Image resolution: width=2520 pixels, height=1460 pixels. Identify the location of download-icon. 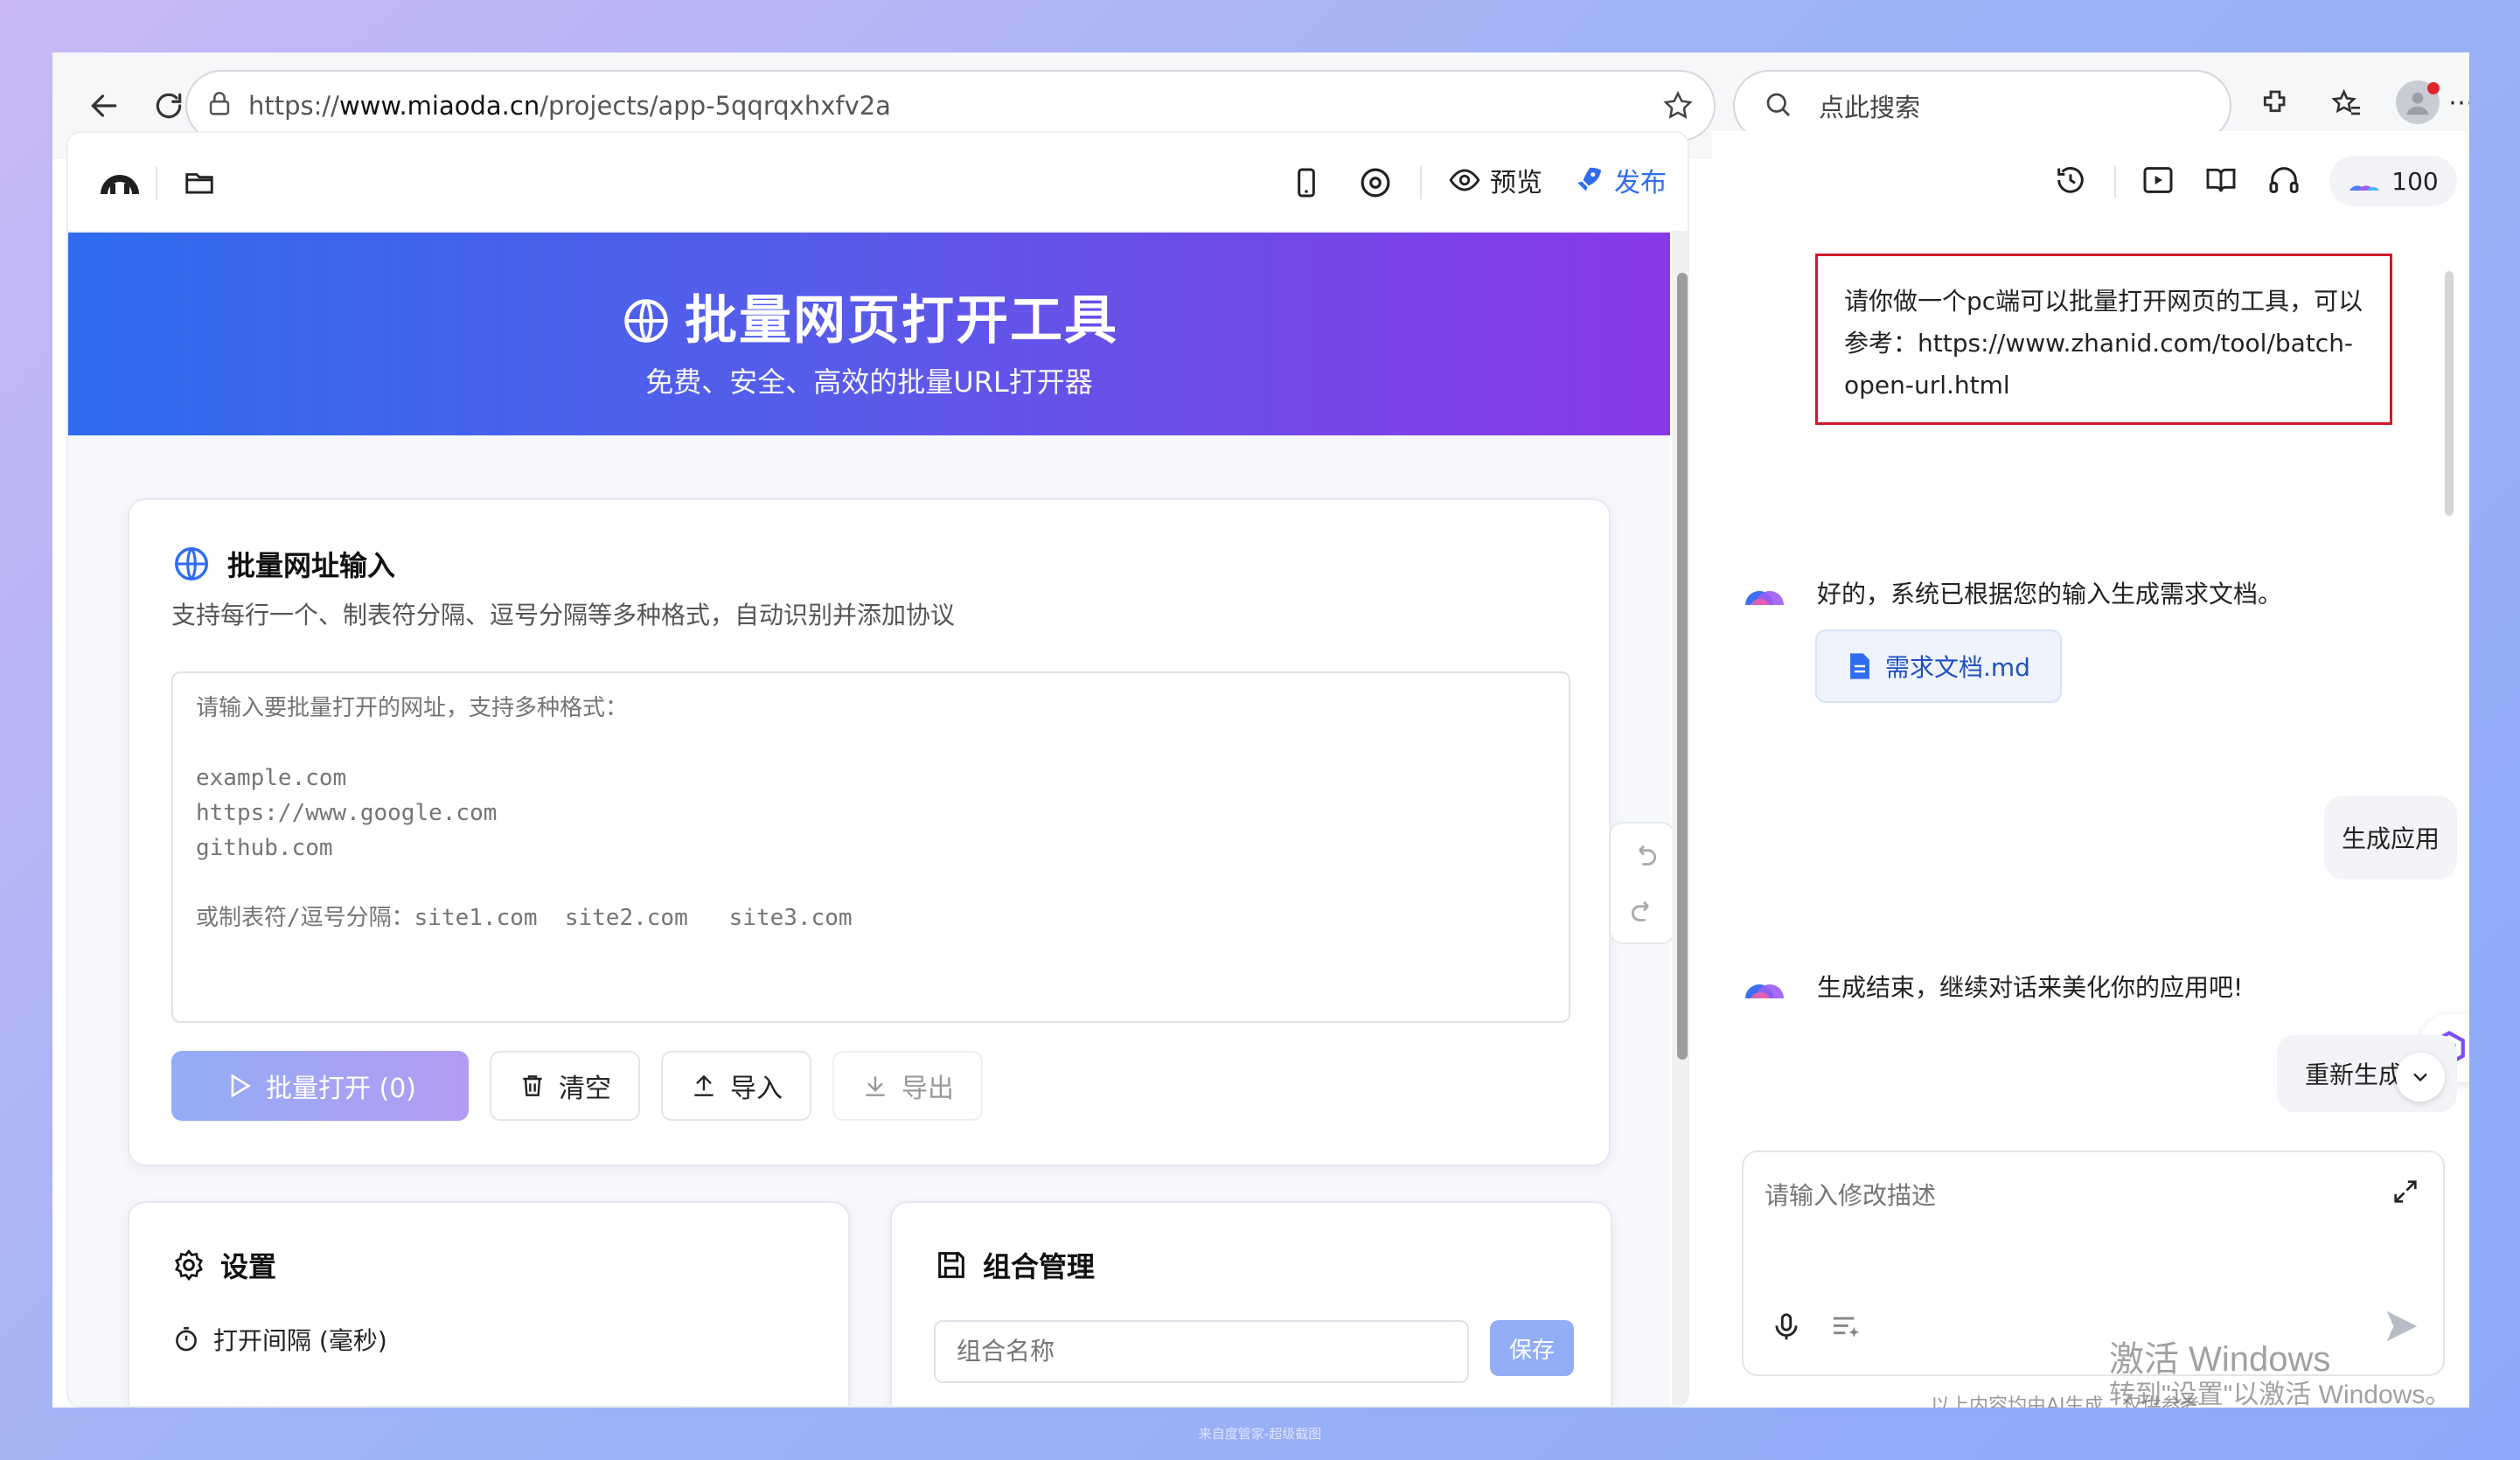
(875, 1086).